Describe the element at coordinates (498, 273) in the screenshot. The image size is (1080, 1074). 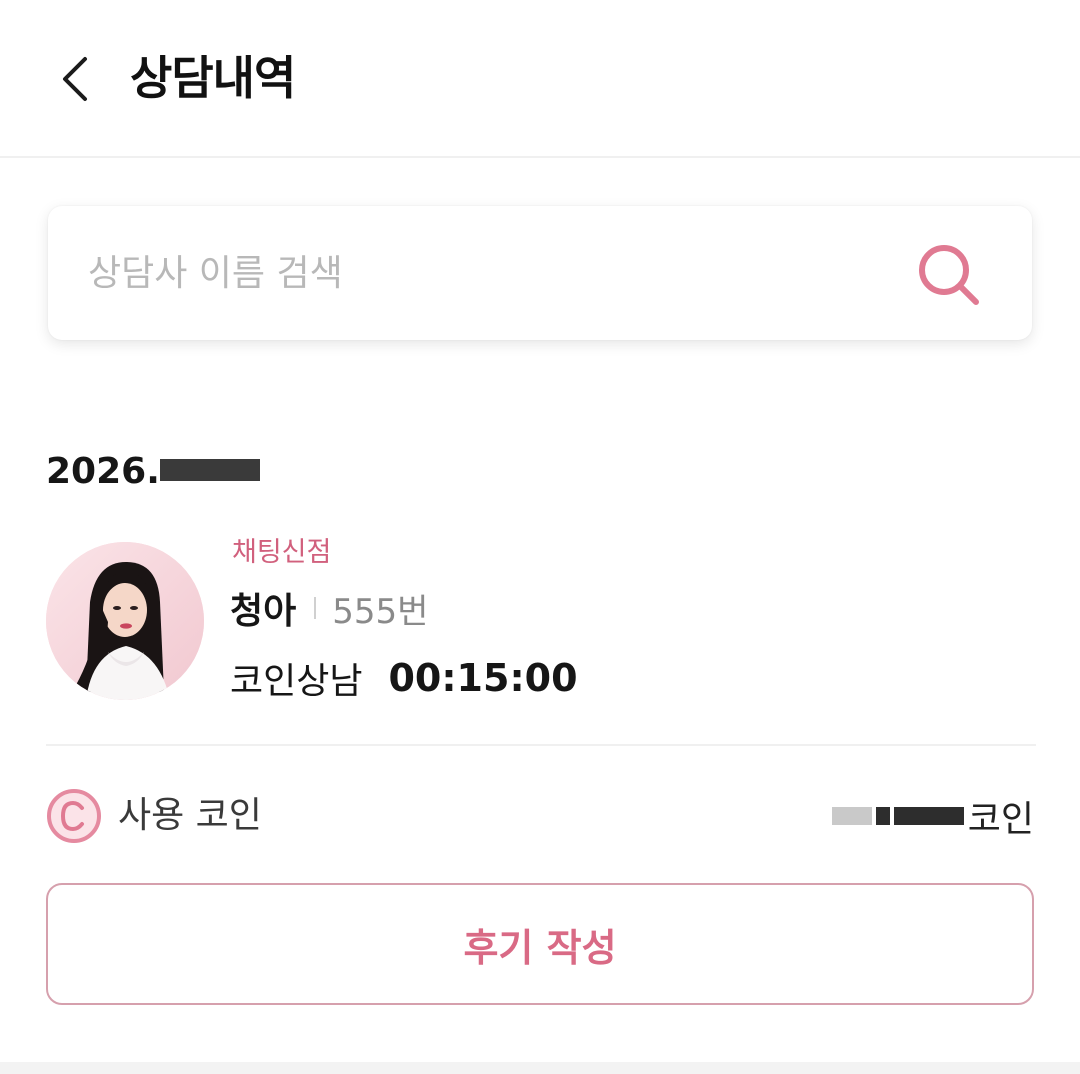
I see `search-input` at that location.